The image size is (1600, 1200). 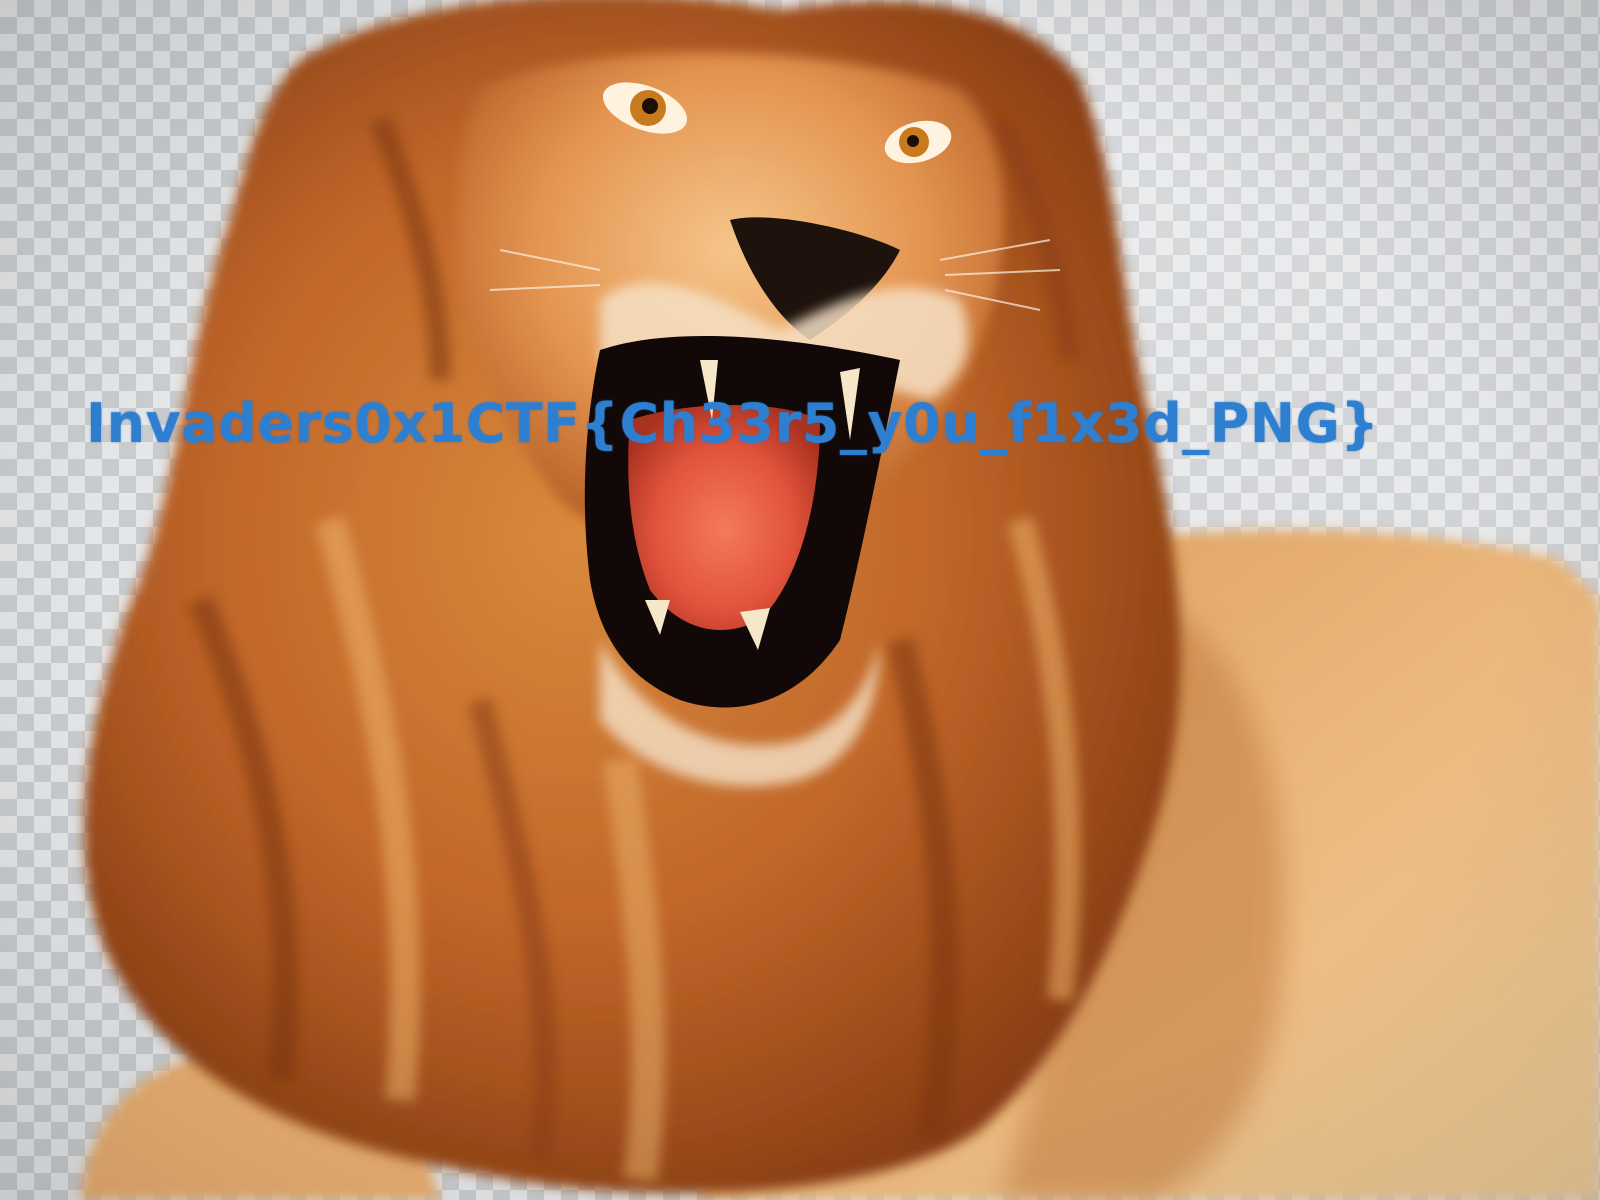 What do you see at coordinates (733, 423) in the screenshot?
I see `ctf-flag-text: Invaders0x1CTF{Ch33r5_y0u_f1x3d_PNG}` at bounding box center [733, 423].